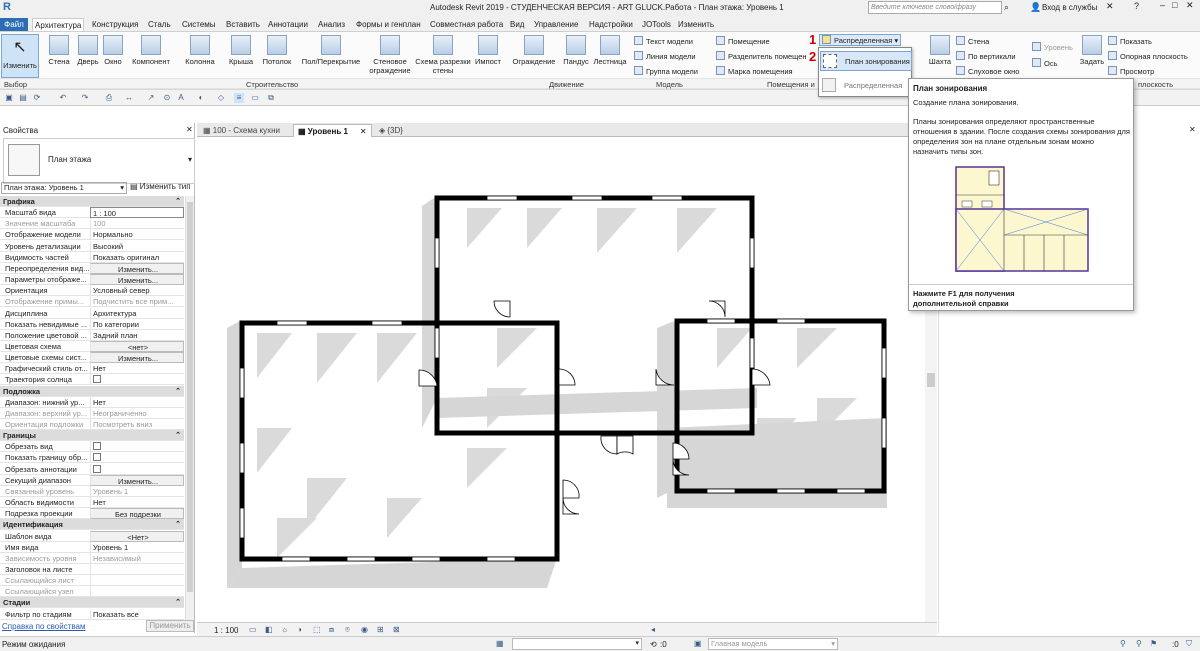 The width and height of the screenshot is (1200, 651). Describe the element at coordinates (64, 188) in the screenshot. I see `instance-filter: План этажа: Уровень 1 ▾` at that location.